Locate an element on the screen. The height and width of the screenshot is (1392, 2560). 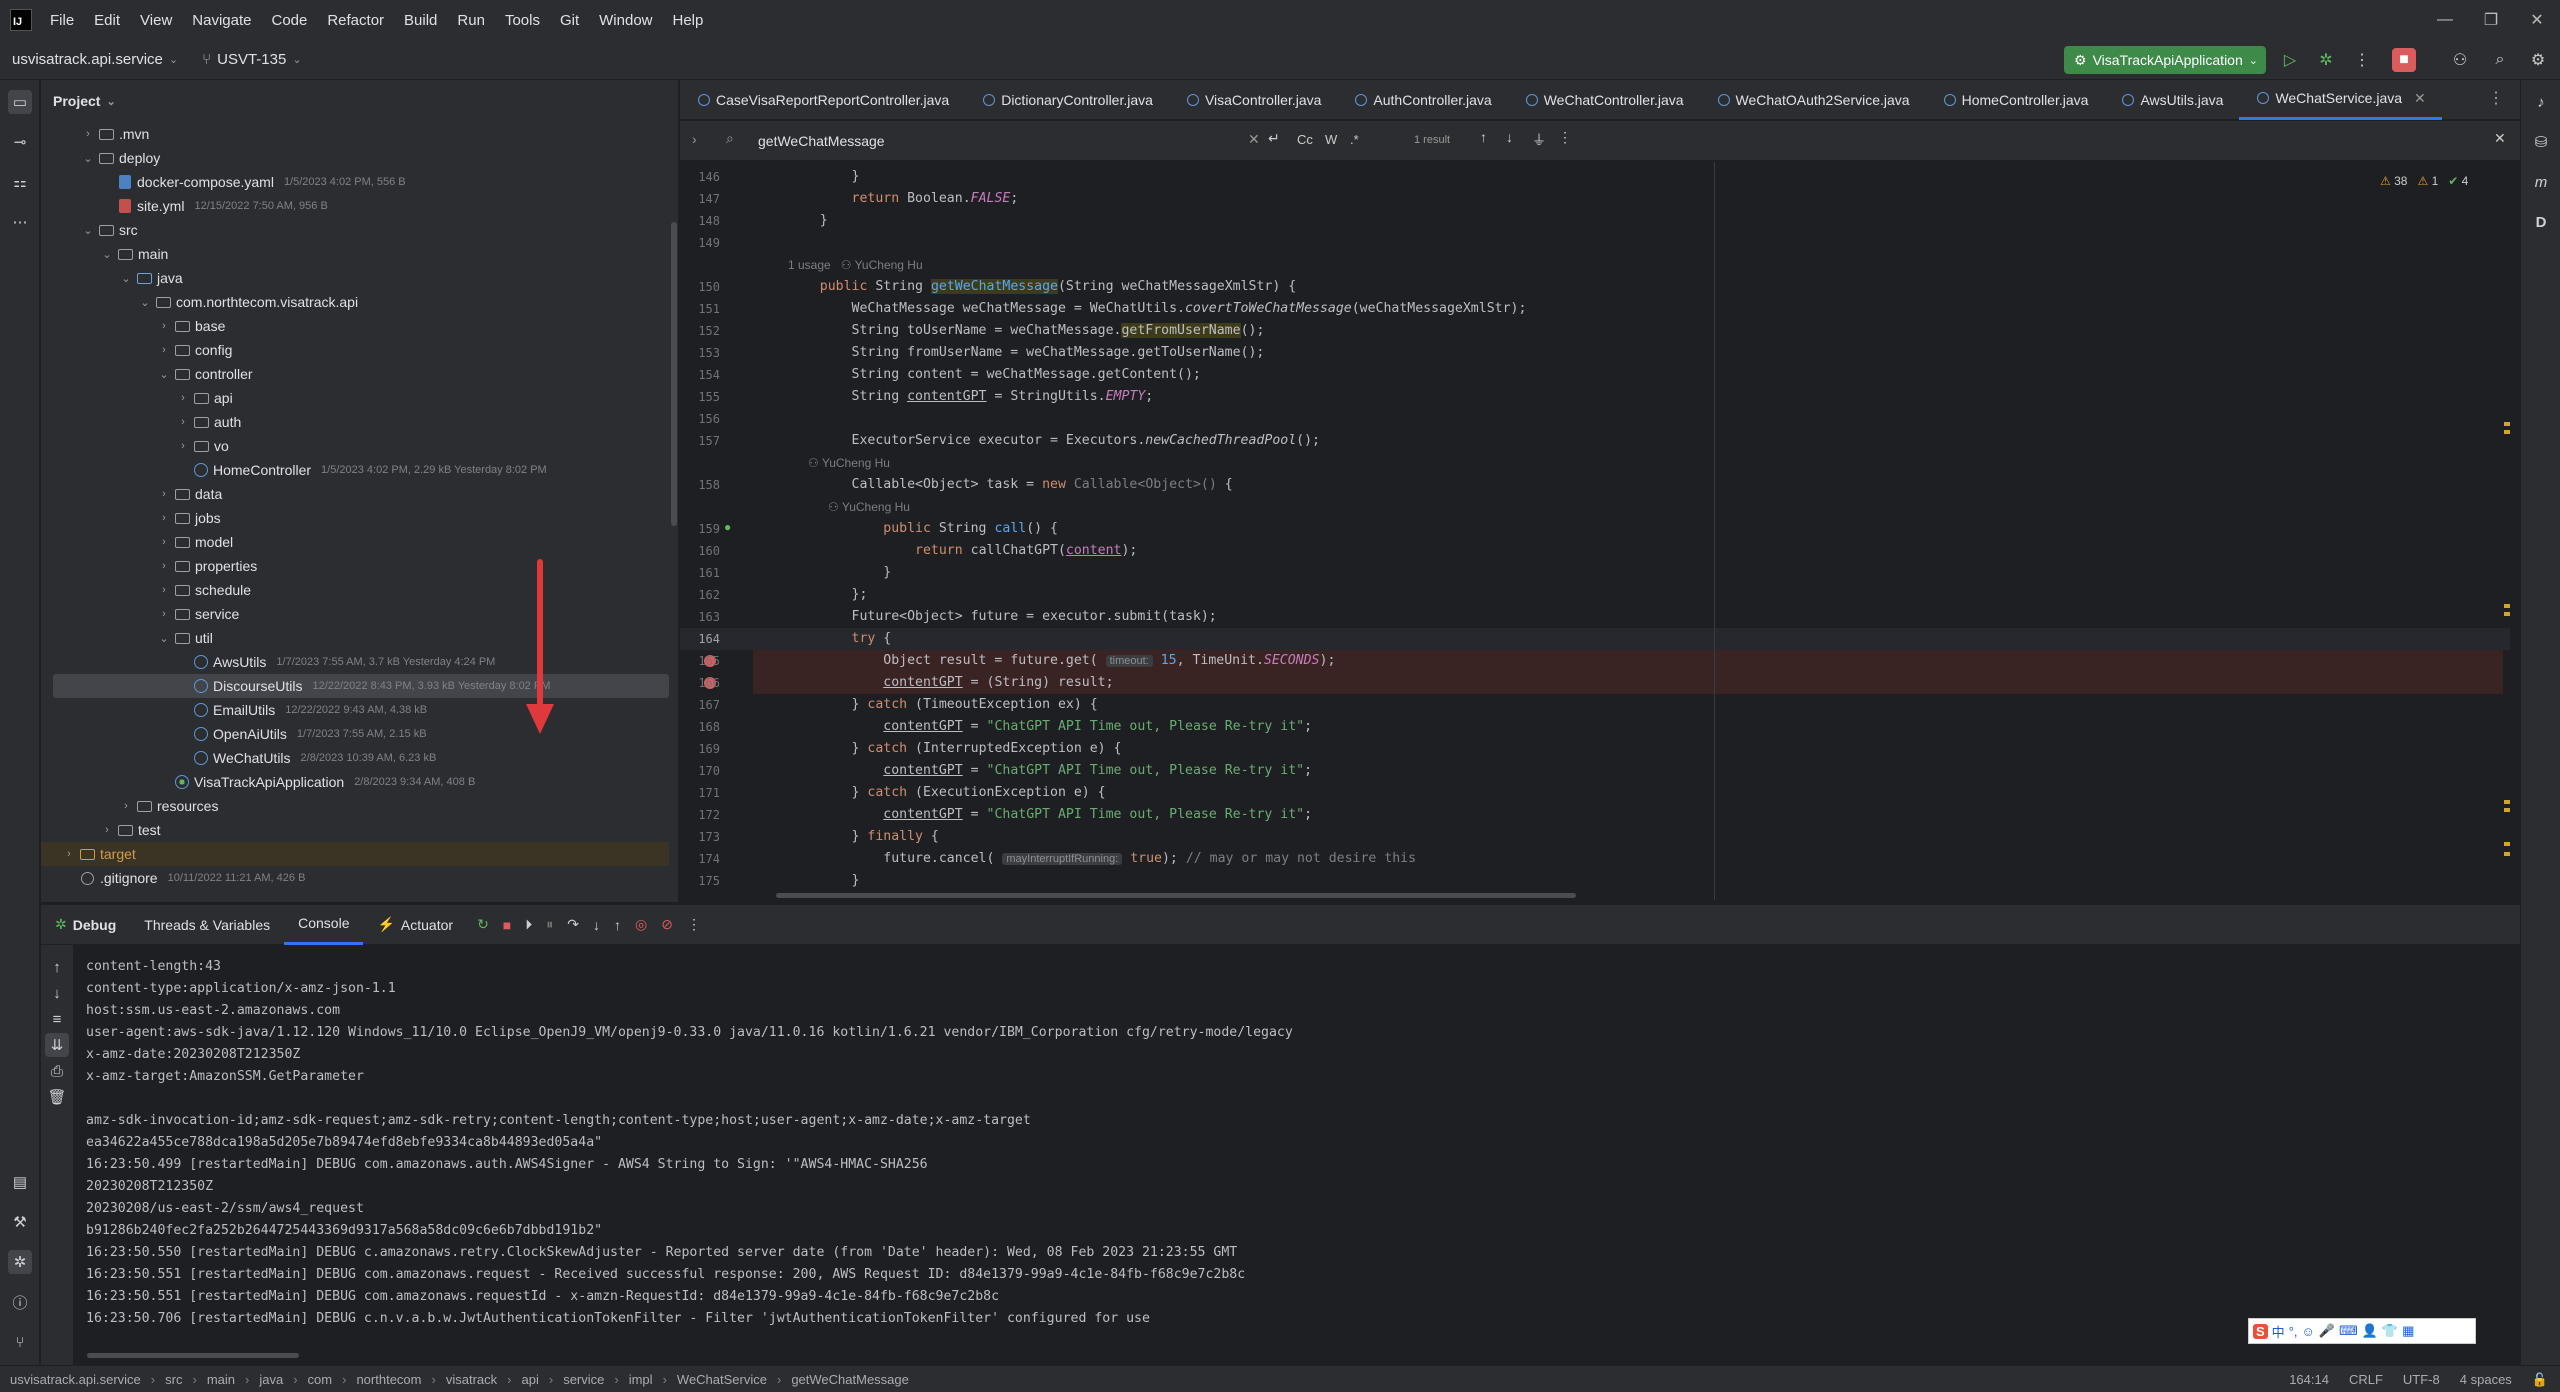
run-configuration-selector: ⚙ VisaTrackApiApplication ⌄ is located at coordinates (2165, 60).